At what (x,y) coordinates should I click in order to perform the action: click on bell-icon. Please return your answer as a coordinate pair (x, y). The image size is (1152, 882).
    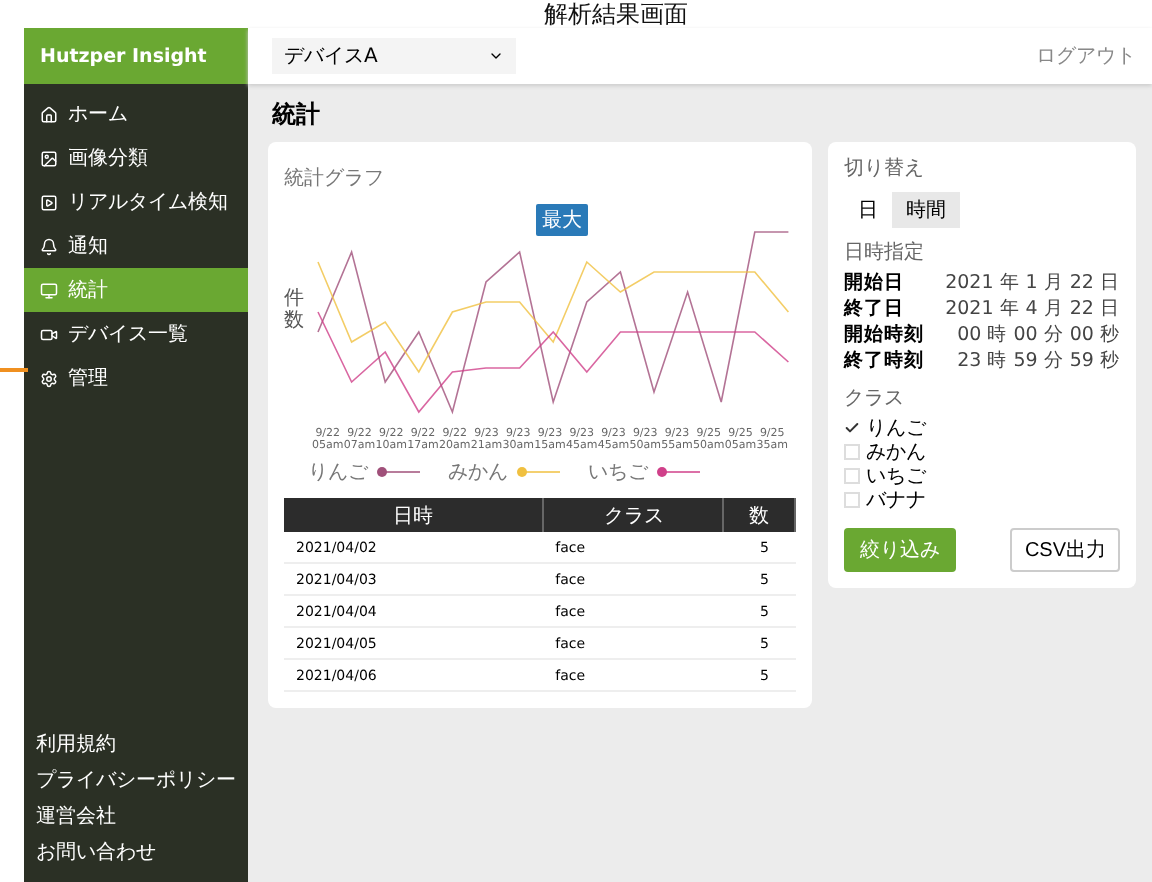
    Looking at the image, I should click on (49, 246).